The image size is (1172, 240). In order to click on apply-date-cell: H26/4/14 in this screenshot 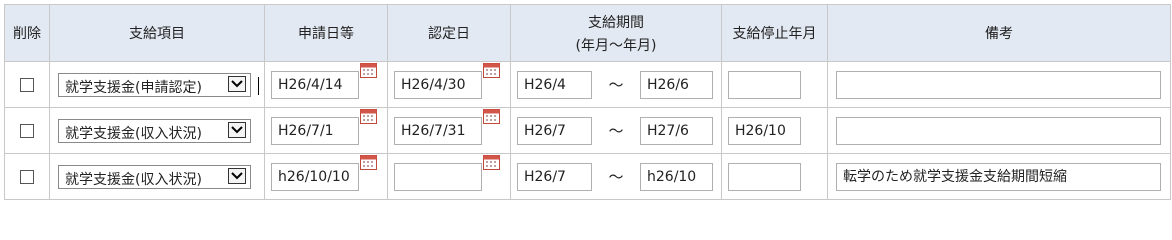, I will do `click(326, 84)`.